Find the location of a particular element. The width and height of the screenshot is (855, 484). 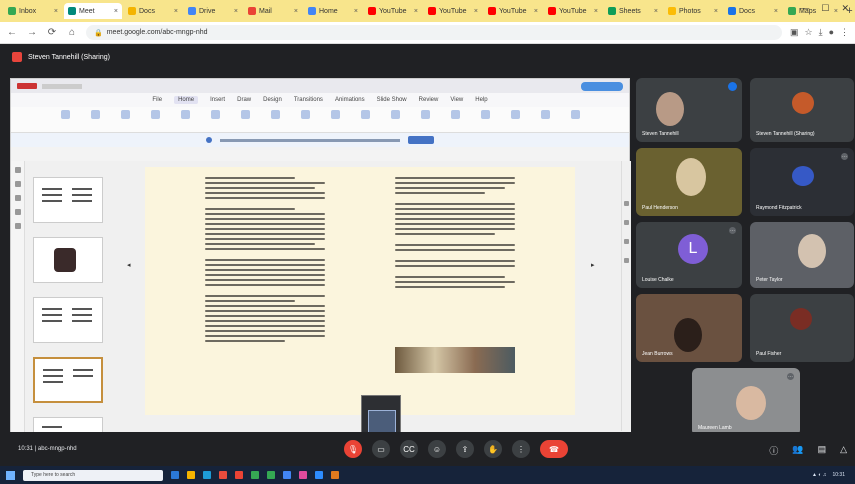

participant-tile: Jean Burrows is located at coordinates (689, 328).